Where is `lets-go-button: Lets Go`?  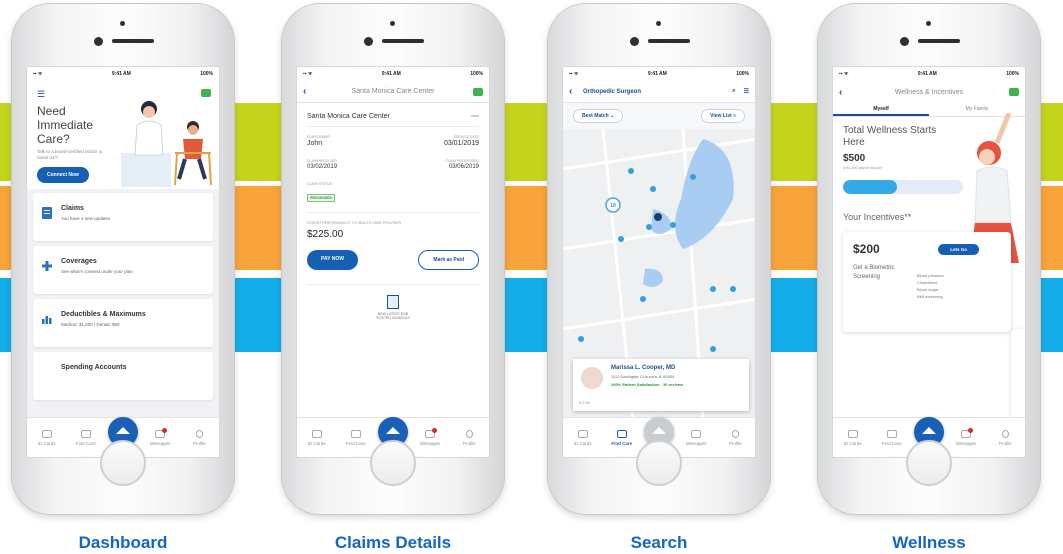
lets-go-button: Lets Go is located at coordinates (958, 249).